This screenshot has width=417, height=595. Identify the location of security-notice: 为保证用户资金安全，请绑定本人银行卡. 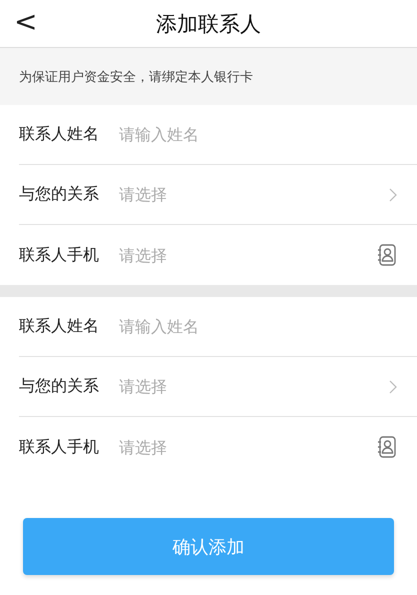
(136, 77).